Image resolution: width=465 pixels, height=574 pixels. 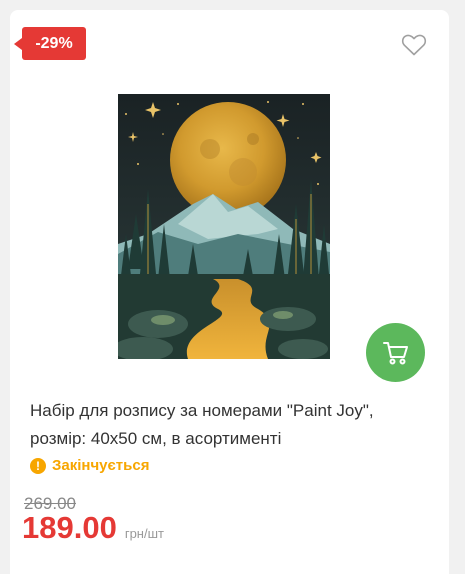 I want to click on current-price: 189.00, so click(x=69, y=527).